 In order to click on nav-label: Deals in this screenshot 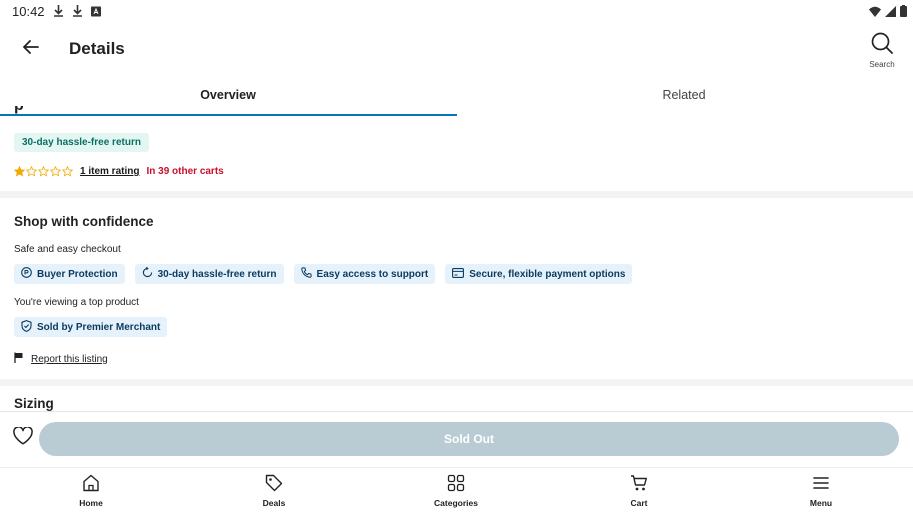, I will do `click(274, 503)`.